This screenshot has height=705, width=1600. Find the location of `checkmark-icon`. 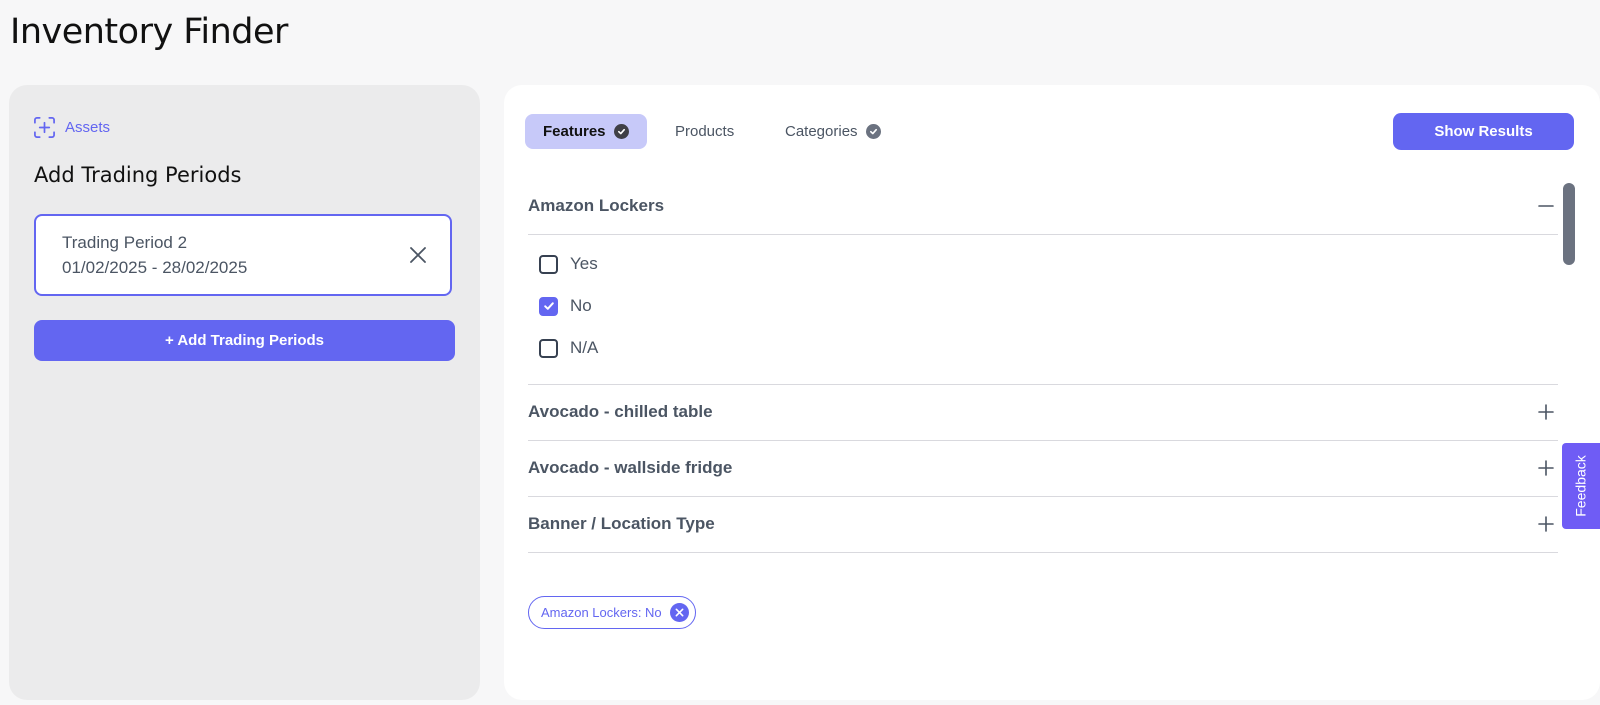

checkmark-icon is located at coordinates (548, 306).